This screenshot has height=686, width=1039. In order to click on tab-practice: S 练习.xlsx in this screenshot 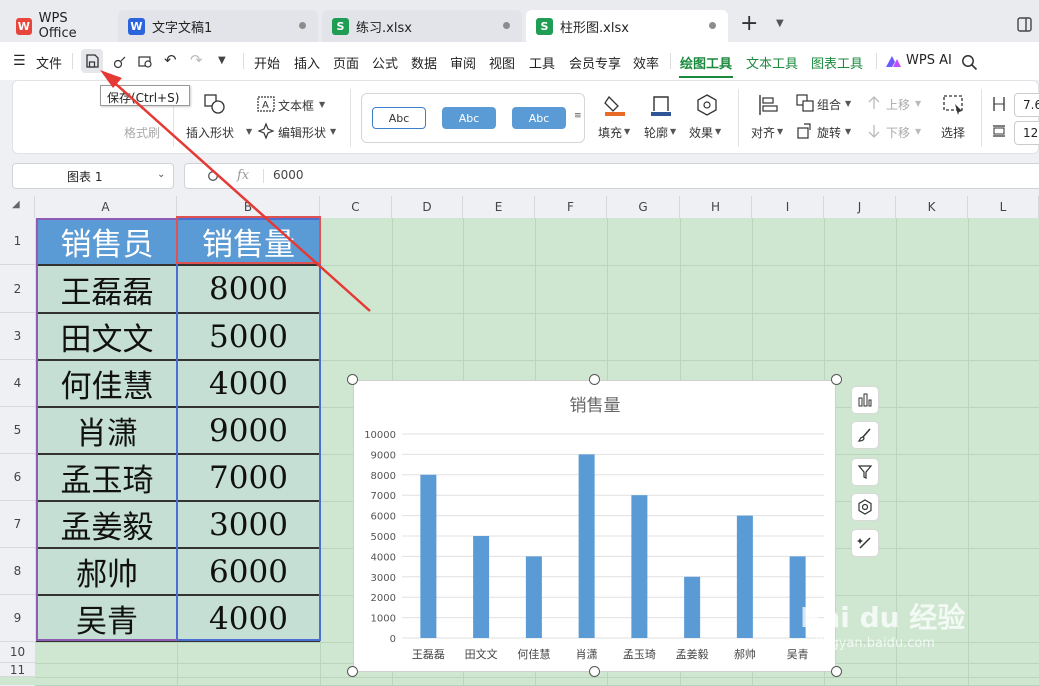, I will do `click(422, 26)`.